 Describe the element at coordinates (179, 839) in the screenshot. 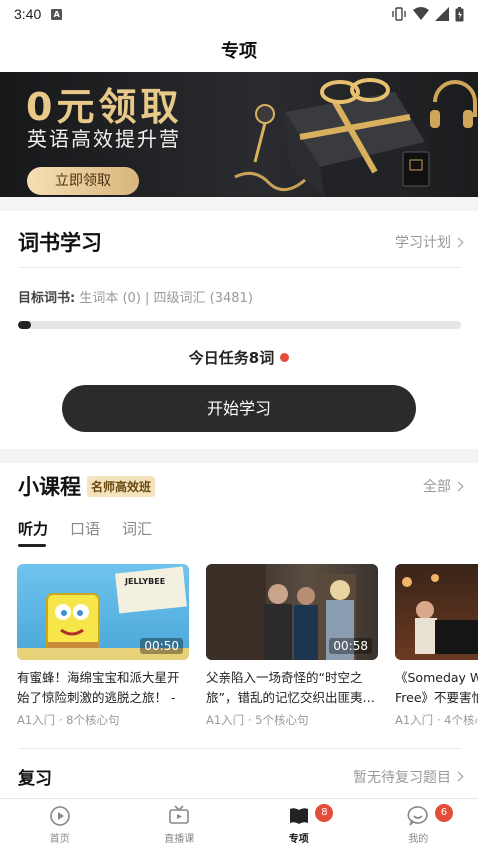

I see `nav-live-label: 直播课` at that location.